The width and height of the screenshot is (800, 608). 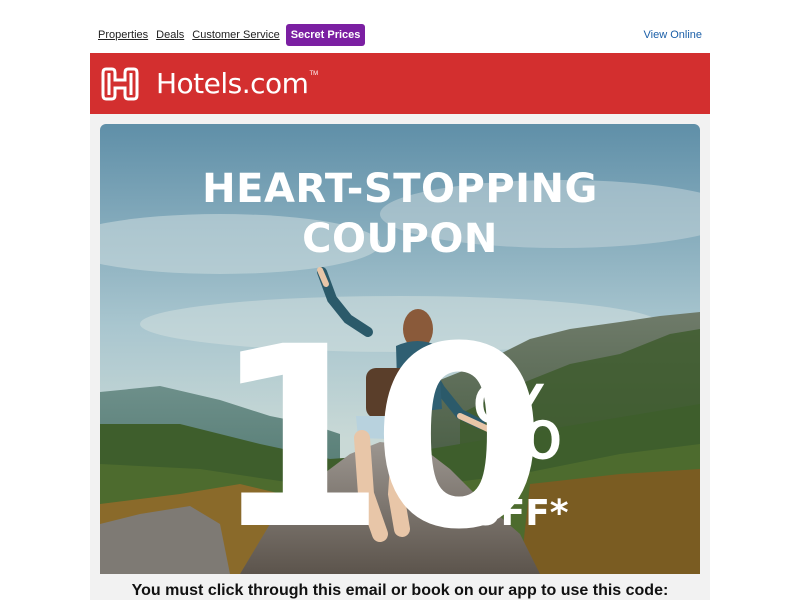 I want to click on headline-line-2: COUPON, so click(x=400, y=239).